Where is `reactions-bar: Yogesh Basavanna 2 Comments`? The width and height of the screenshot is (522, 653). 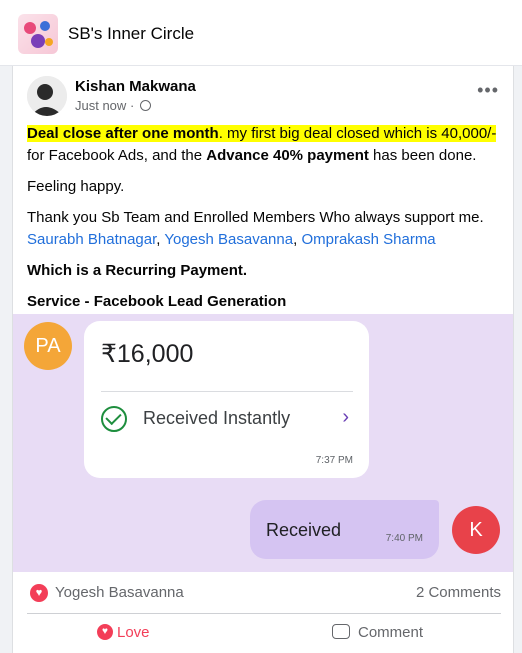 reactions-bar: Yogesh Basavanna 2 Comments is located at coordinates (264, 593).